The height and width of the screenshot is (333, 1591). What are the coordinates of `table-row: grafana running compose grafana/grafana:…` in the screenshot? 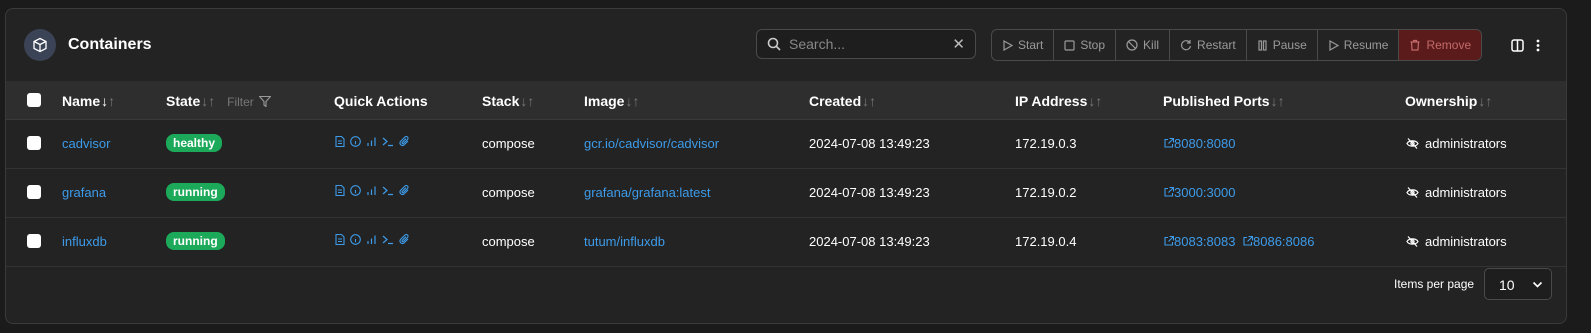 It's located at (786, 193).